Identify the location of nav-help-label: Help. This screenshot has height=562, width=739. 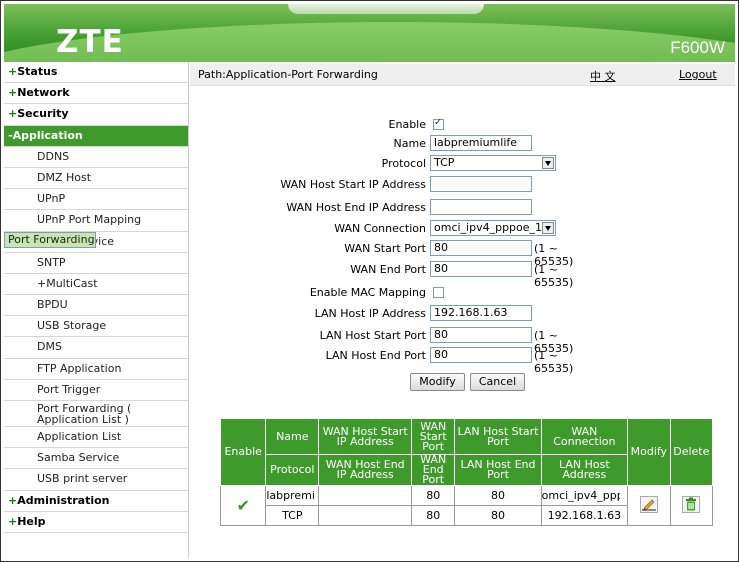
(31, 521).